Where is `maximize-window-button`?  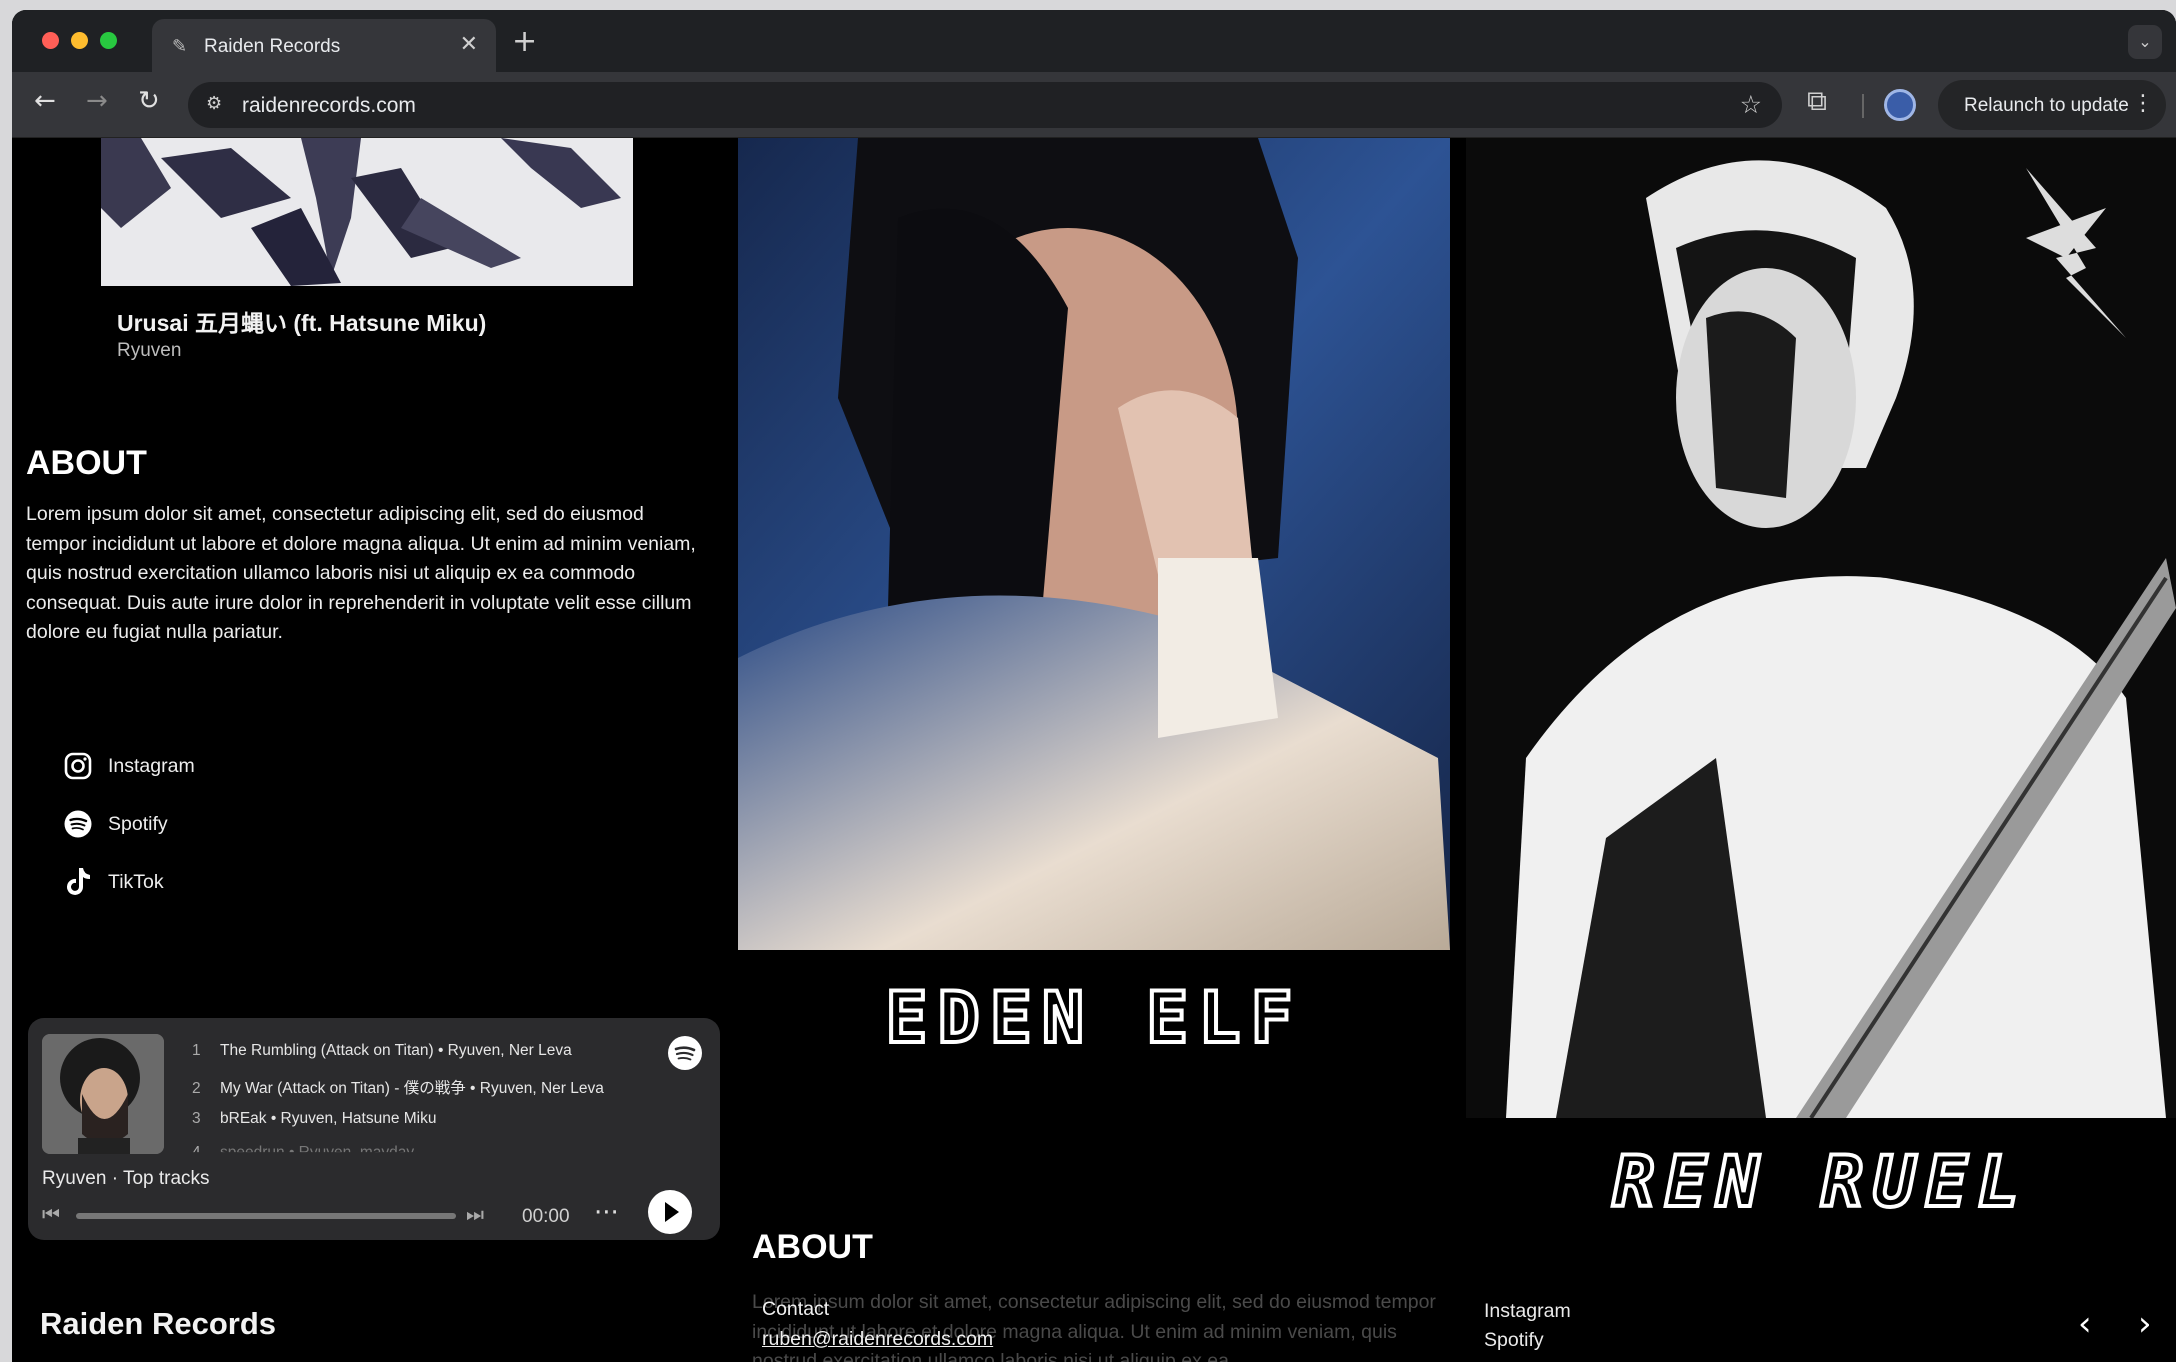
maximize-window-button is located at coordinates (108, 40).